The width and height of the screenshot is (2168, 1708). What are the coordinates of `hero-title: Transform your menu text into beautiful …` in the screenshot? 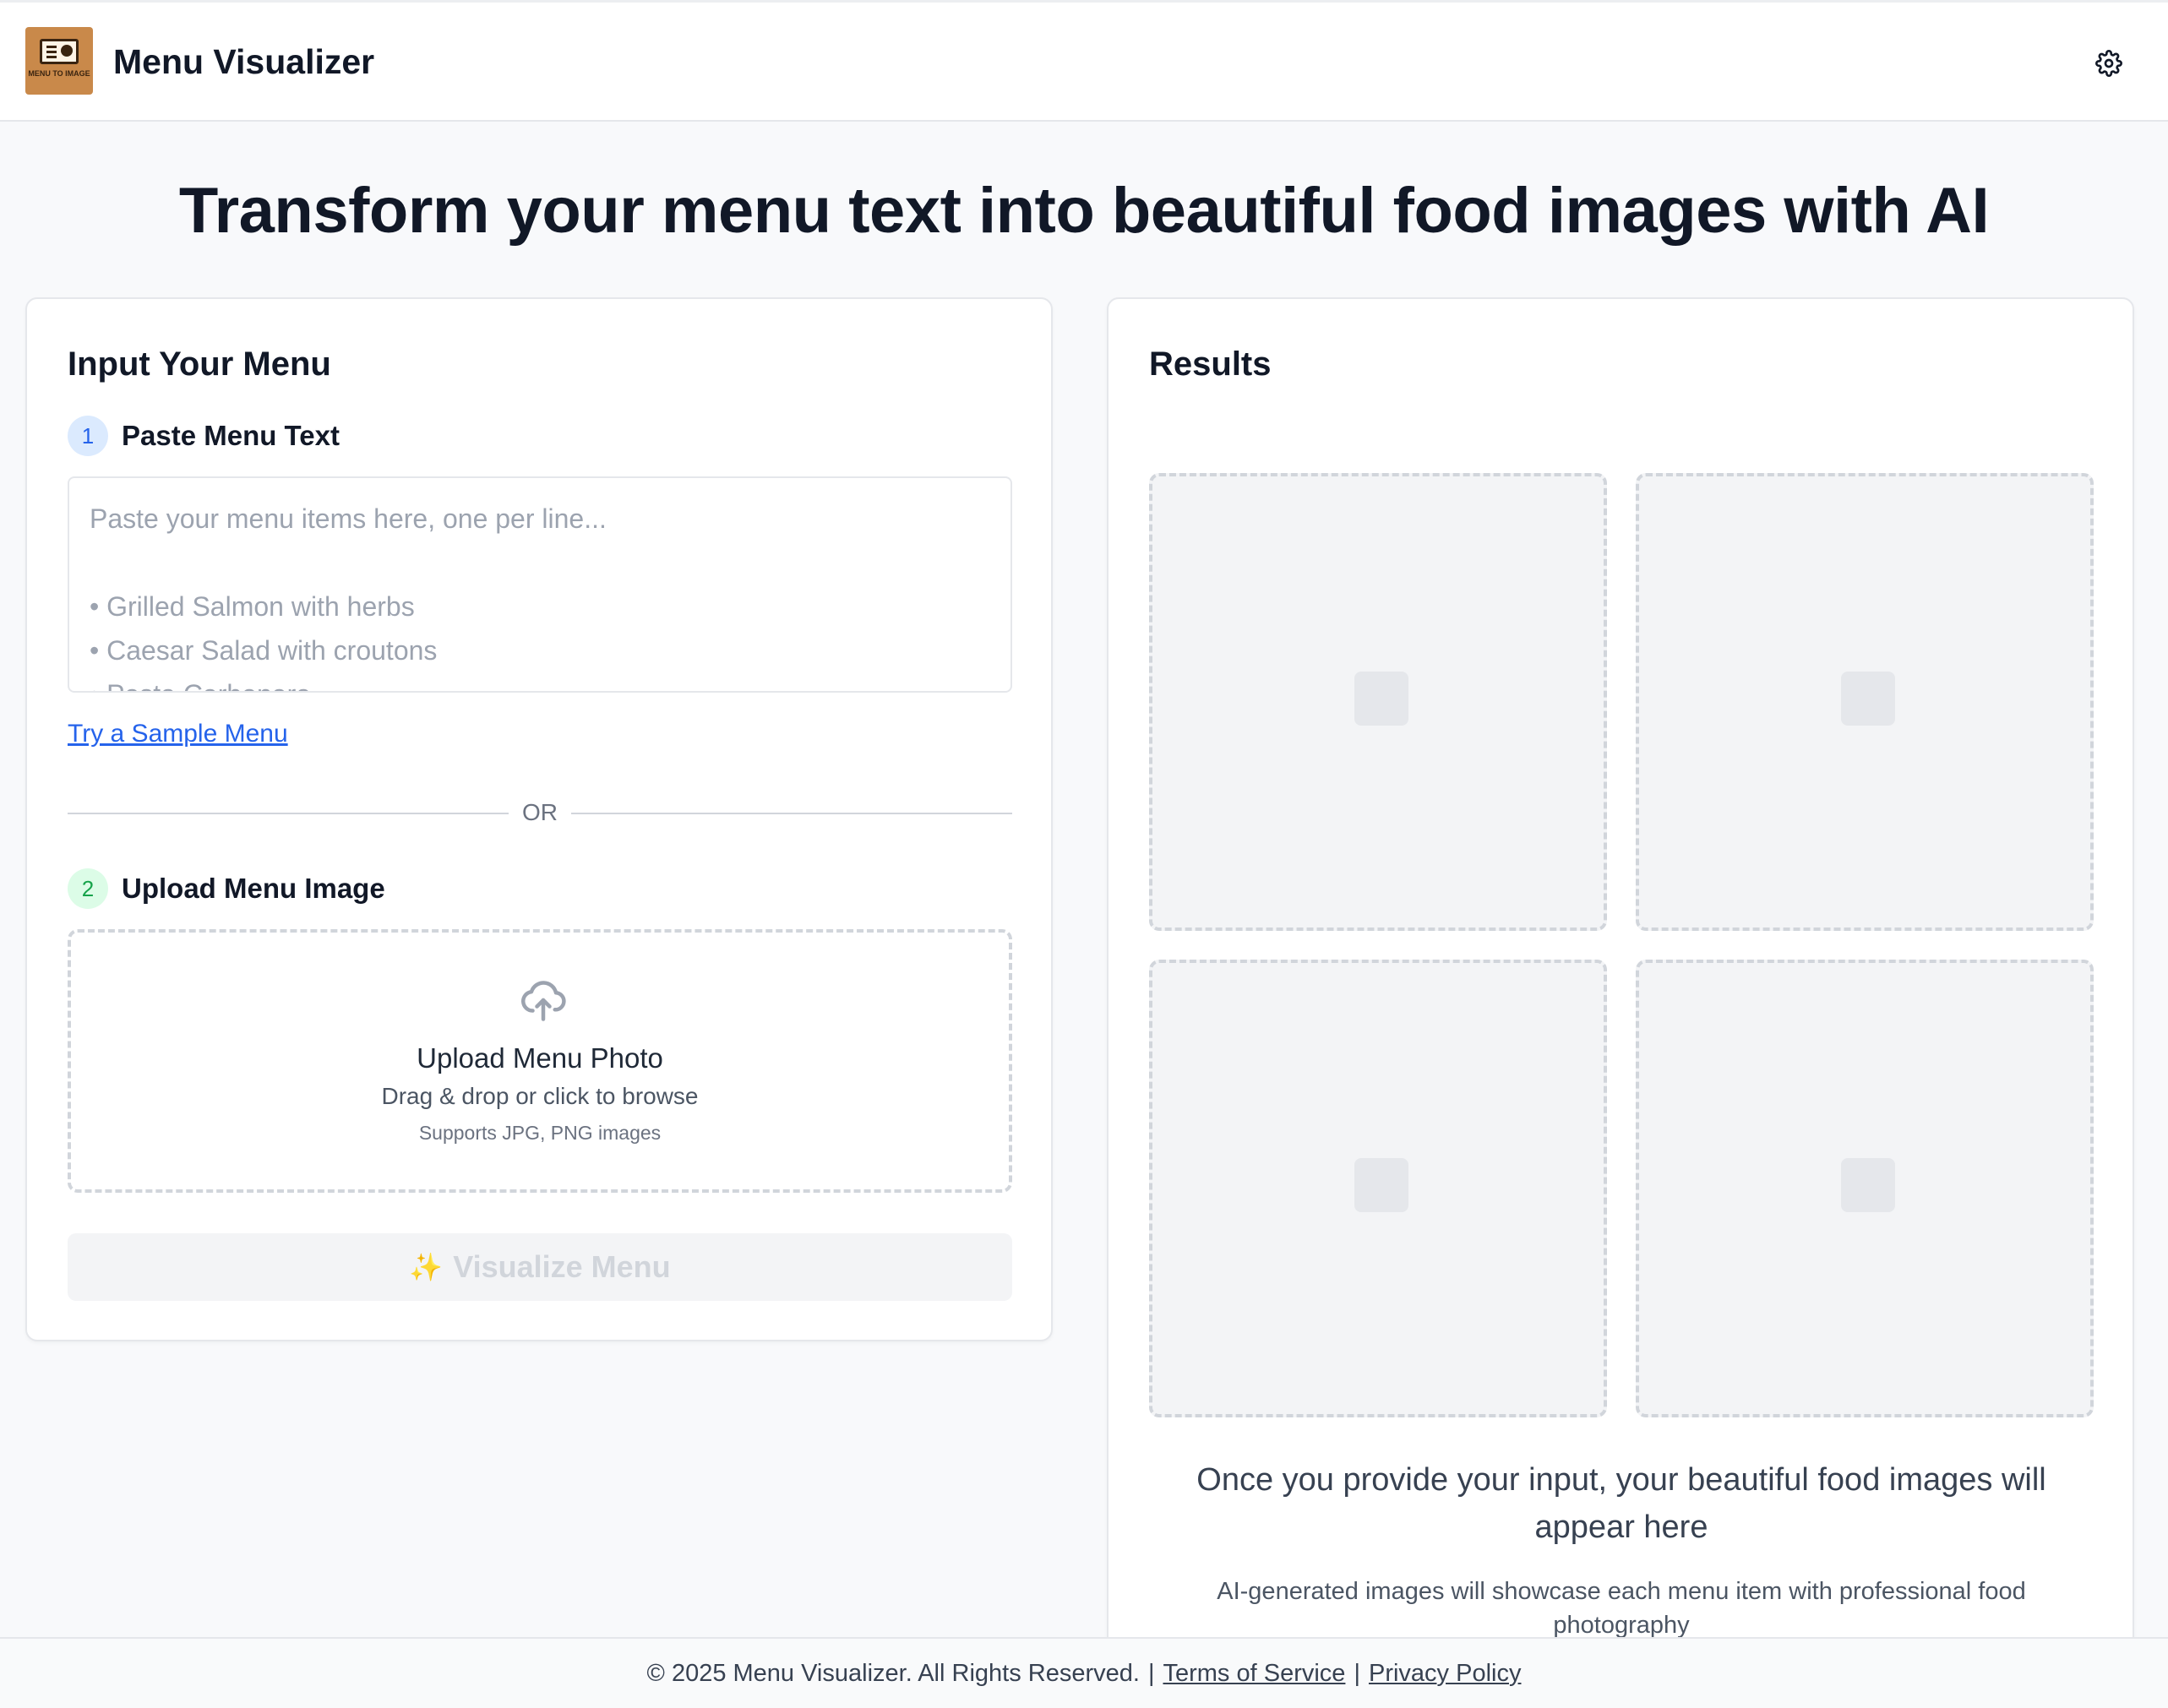 It's located at (1084, 211).